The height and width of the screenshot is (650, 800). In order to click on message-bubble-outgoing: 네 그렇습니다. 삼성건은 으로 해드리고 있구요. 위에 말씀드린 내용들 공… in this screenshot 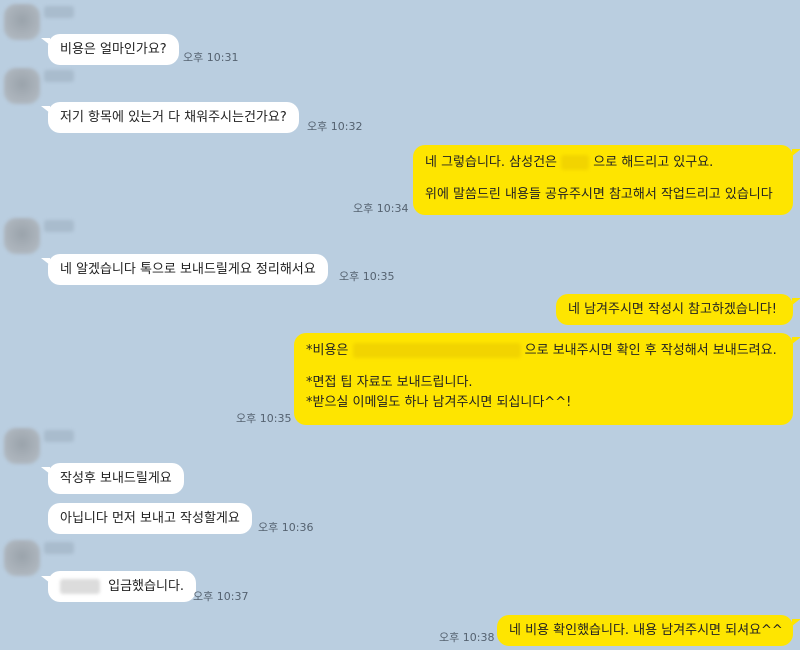, I will do `click(603, 180)`.